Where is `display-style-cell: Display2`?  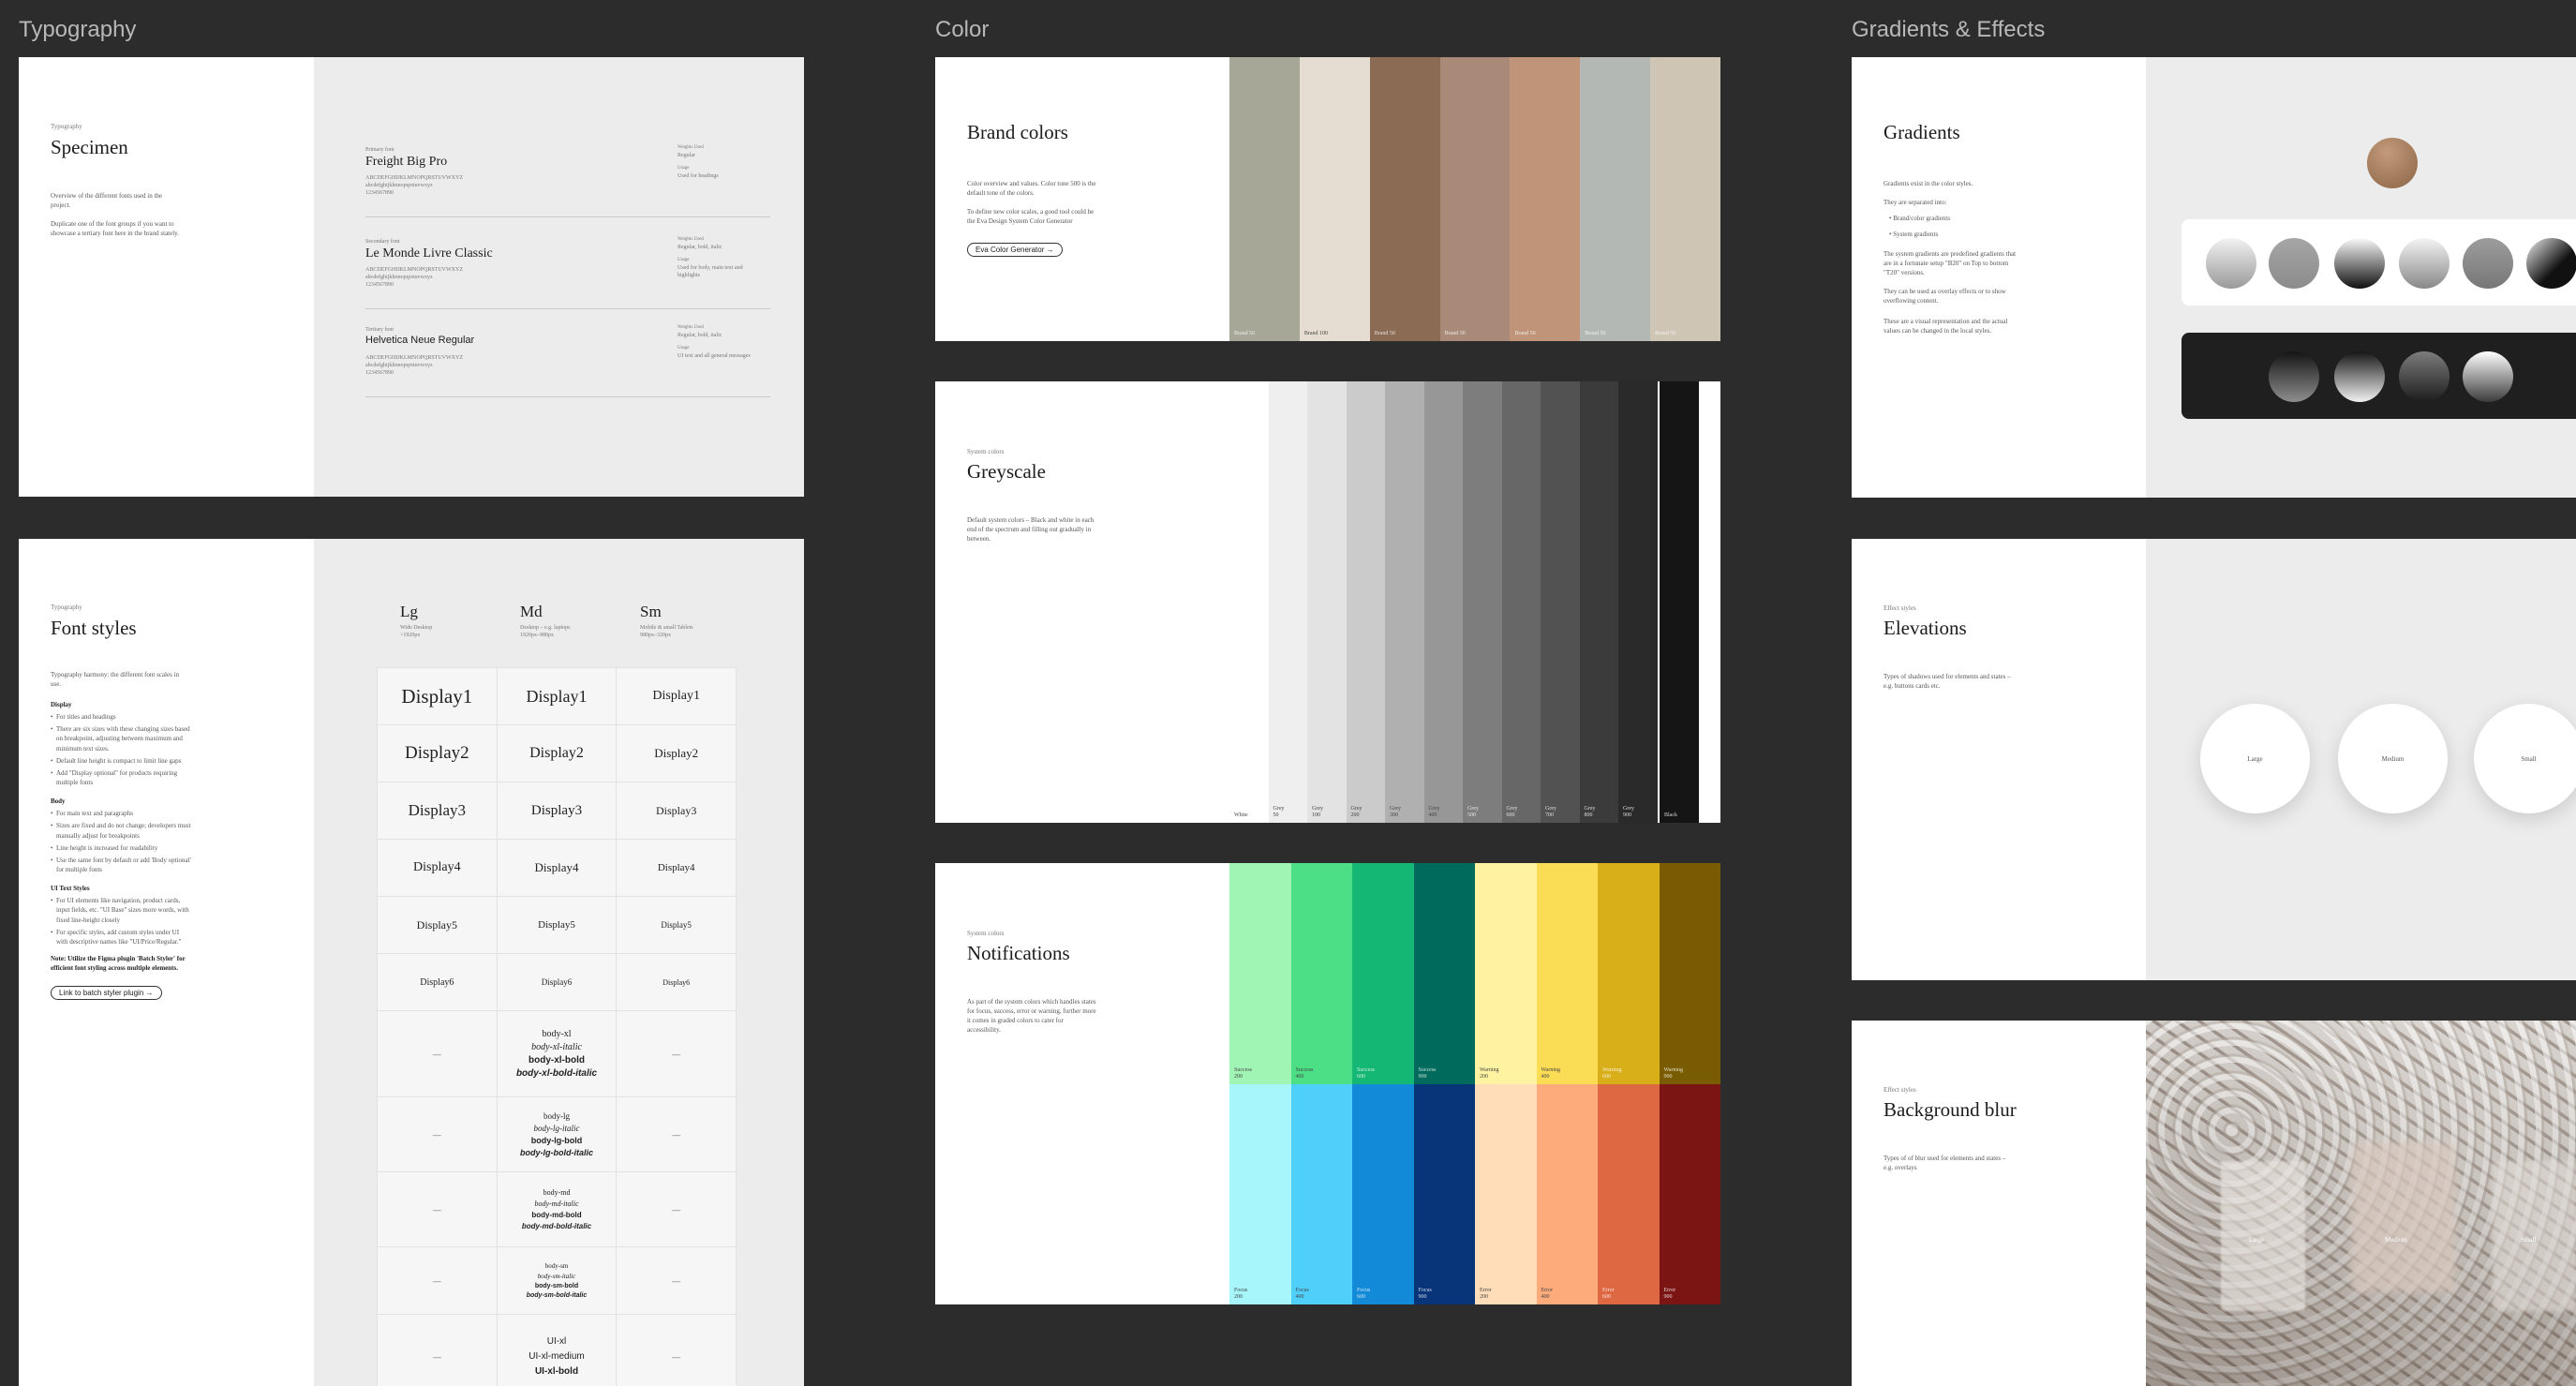
display-style-cell: Display2 is located at coordinates (677, 753).